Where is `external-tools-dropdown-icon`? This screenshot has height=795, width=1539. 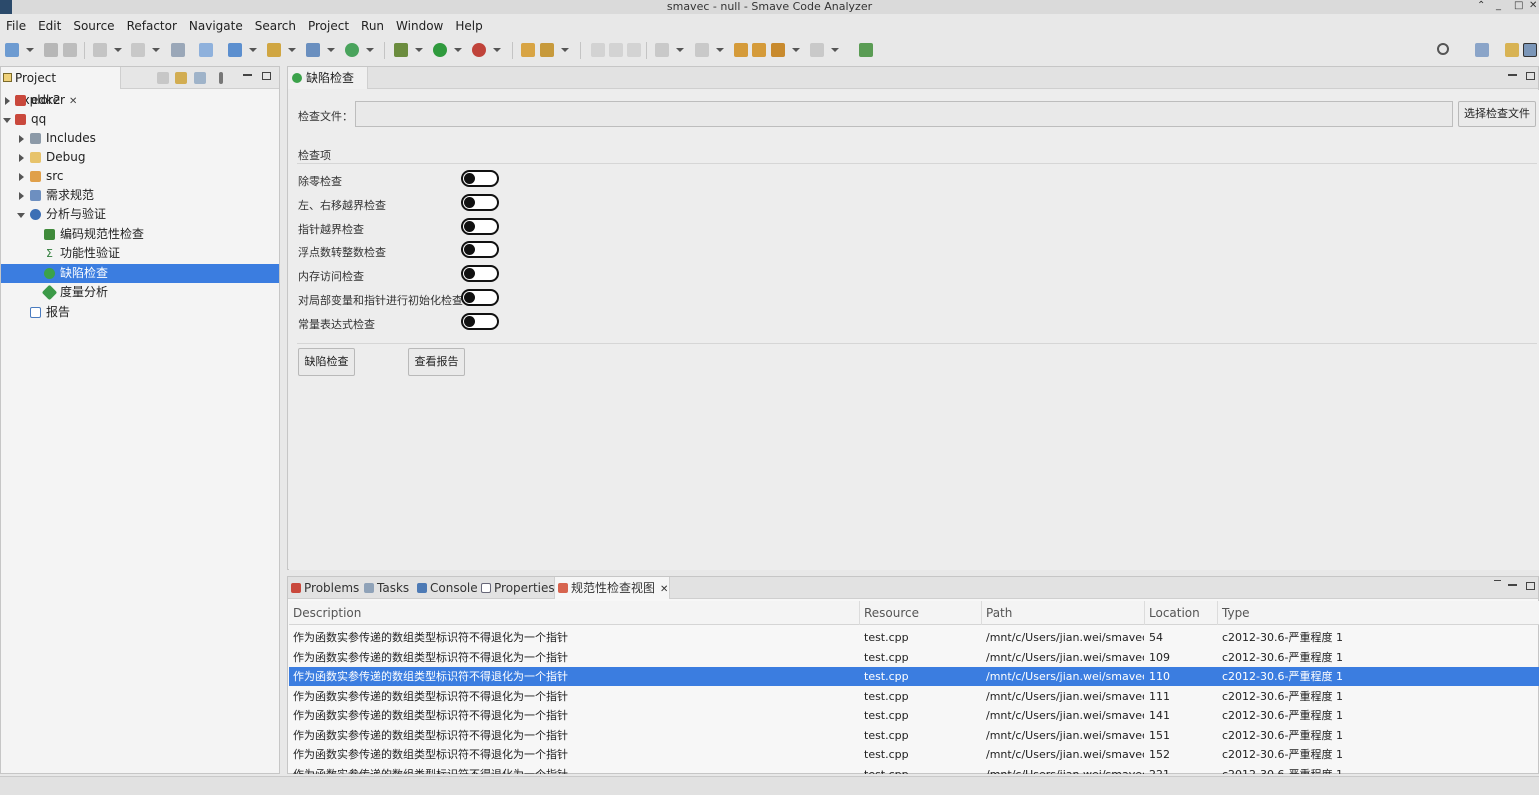 external-tools-dropdown-icon is located at coordinates (497, 50).